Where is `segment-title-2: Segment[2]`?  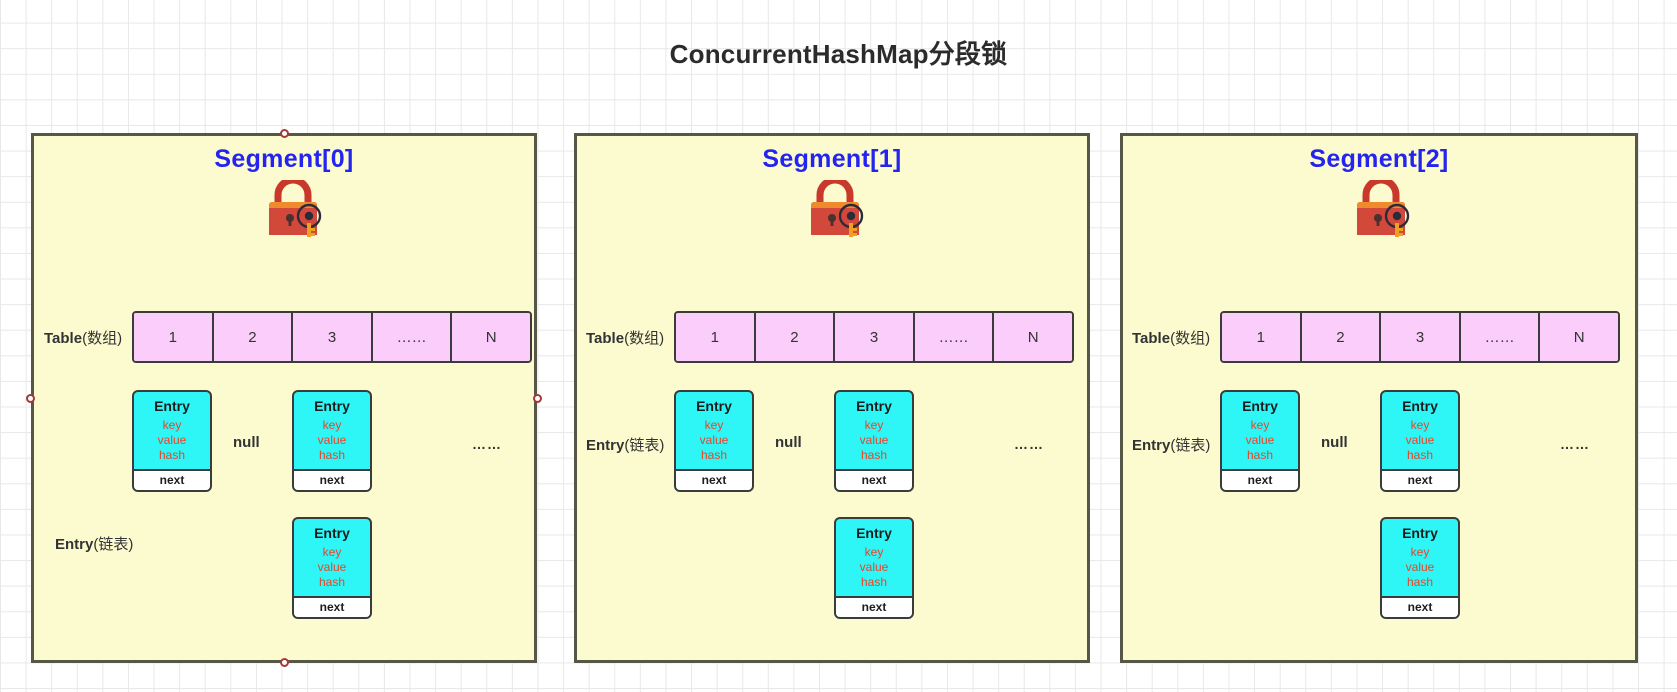 segment-title-2: Segment[2] is located at coordinates (1379, 159).